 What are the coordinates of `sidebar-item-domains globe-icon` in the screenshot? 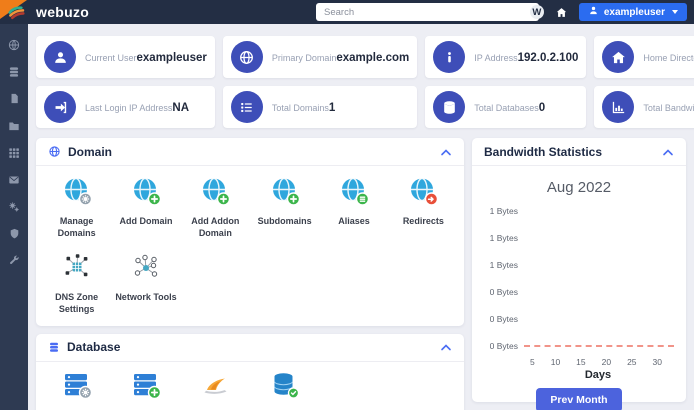 It's located at (14, 44).